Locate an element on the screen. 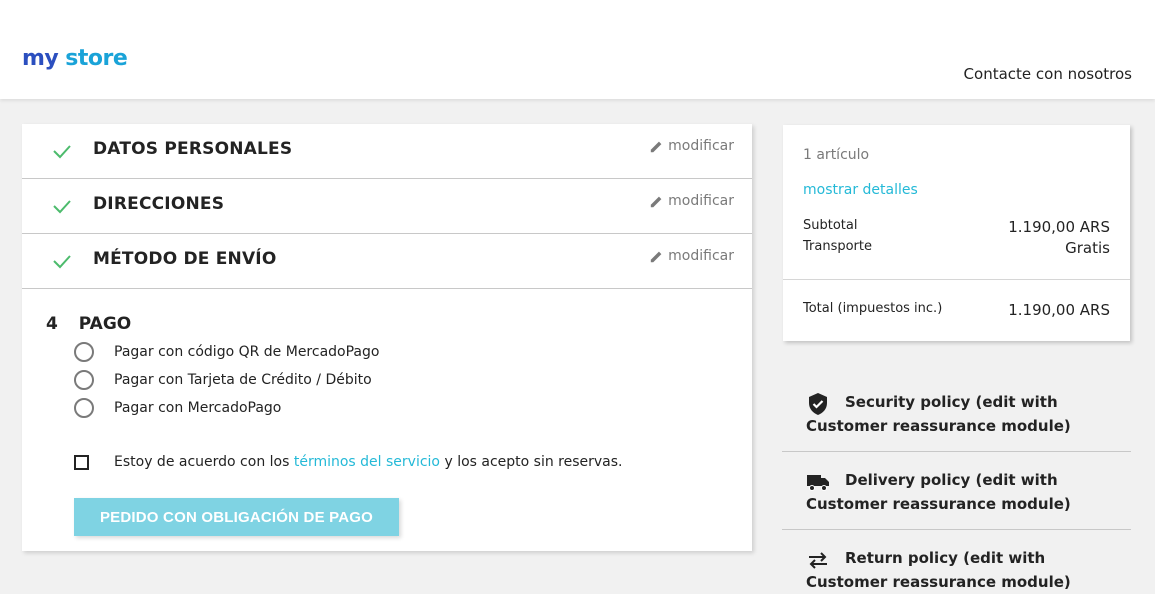  payment-option-mercadopago: Pagar con MercadoPago is located at coordinates (177, 408).